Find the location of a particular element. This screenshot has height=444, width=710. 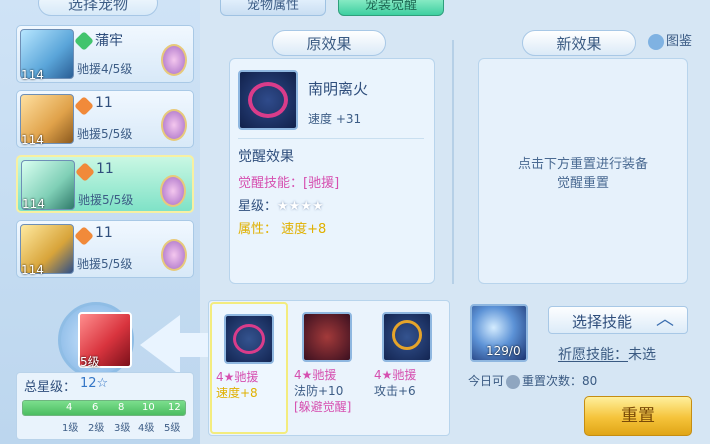

progress-tick-label: 12 is located at coordinates (174, 407).